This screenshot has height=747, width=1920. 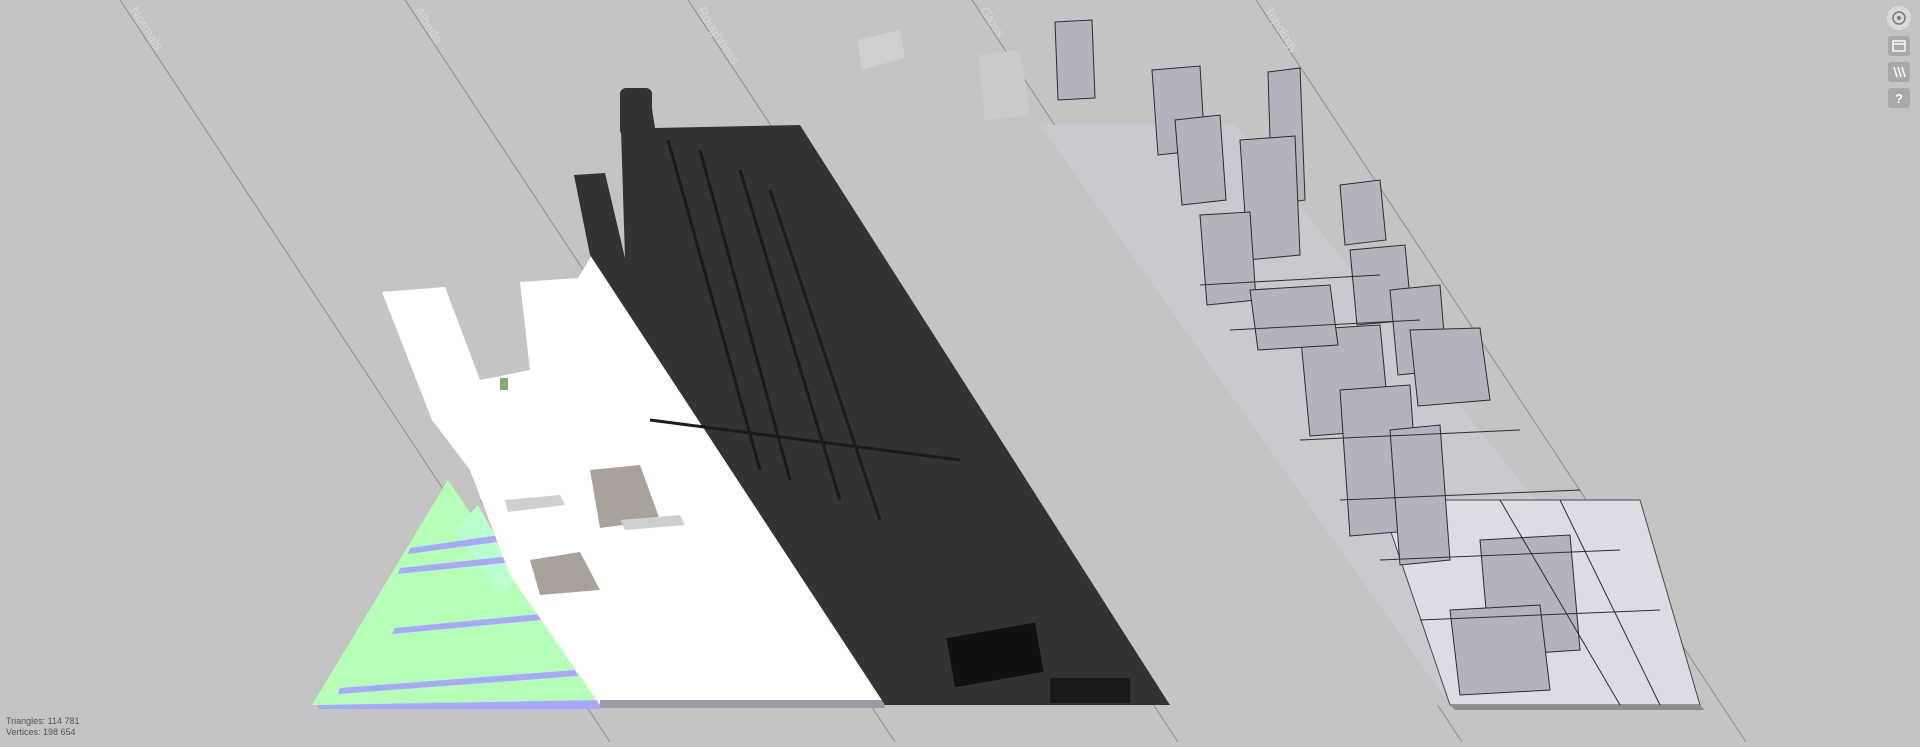 I want to click on help-icon: ?, so click(x=1899, y=98).